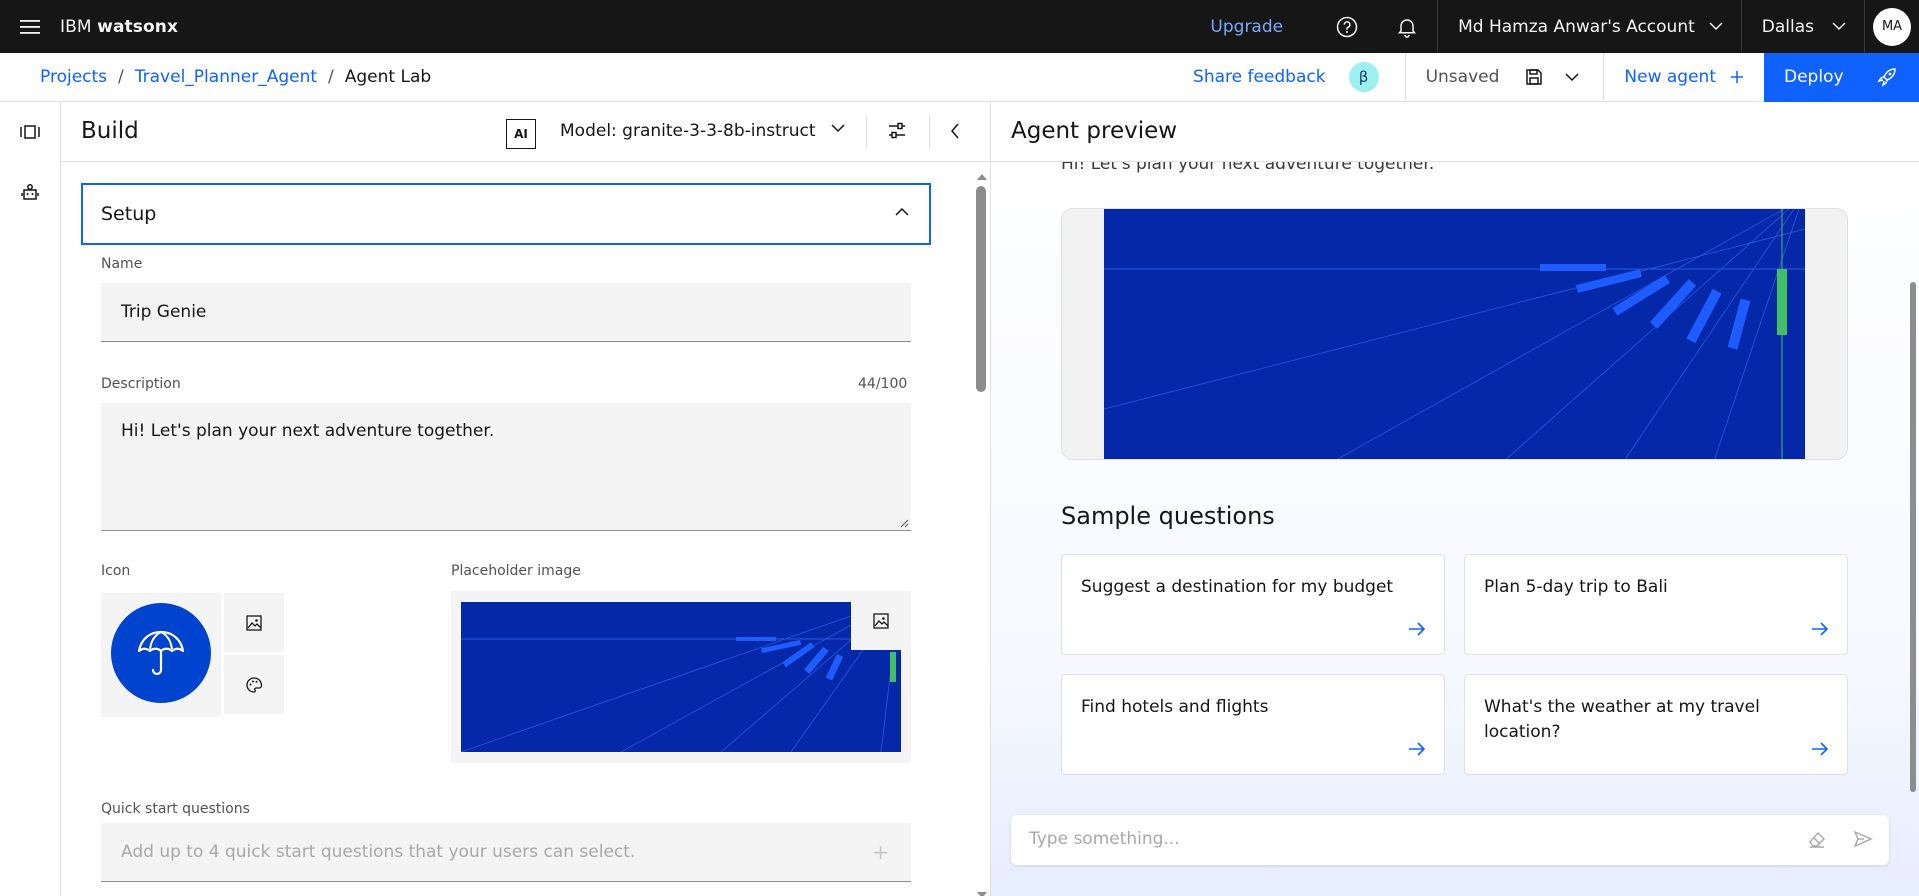  I want to click on sample-question-card: Suggest a destination for my budget, so click(1253, 604).